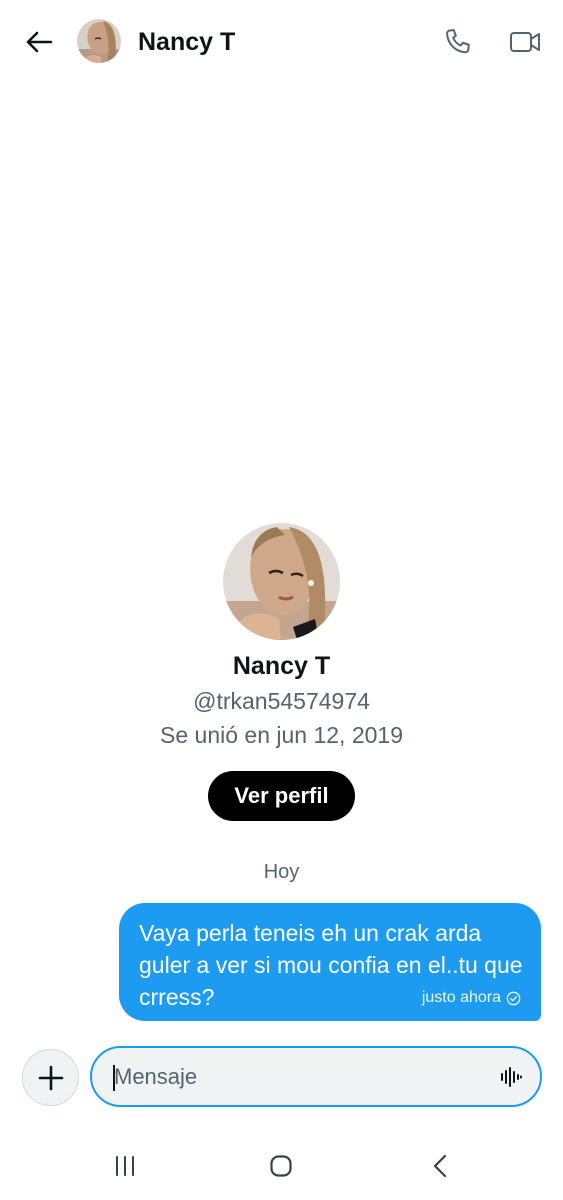 The width and height of the screenshot is (563, 1200). I want to click on profile-handle: @trkan54574974, so click(281, 701).